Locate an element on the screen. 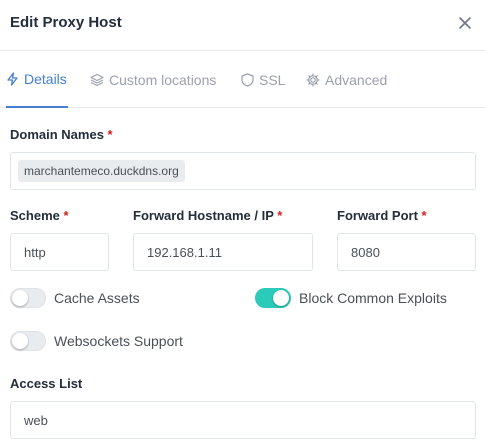  access-list-value: web is located at coordinates (36, 420).